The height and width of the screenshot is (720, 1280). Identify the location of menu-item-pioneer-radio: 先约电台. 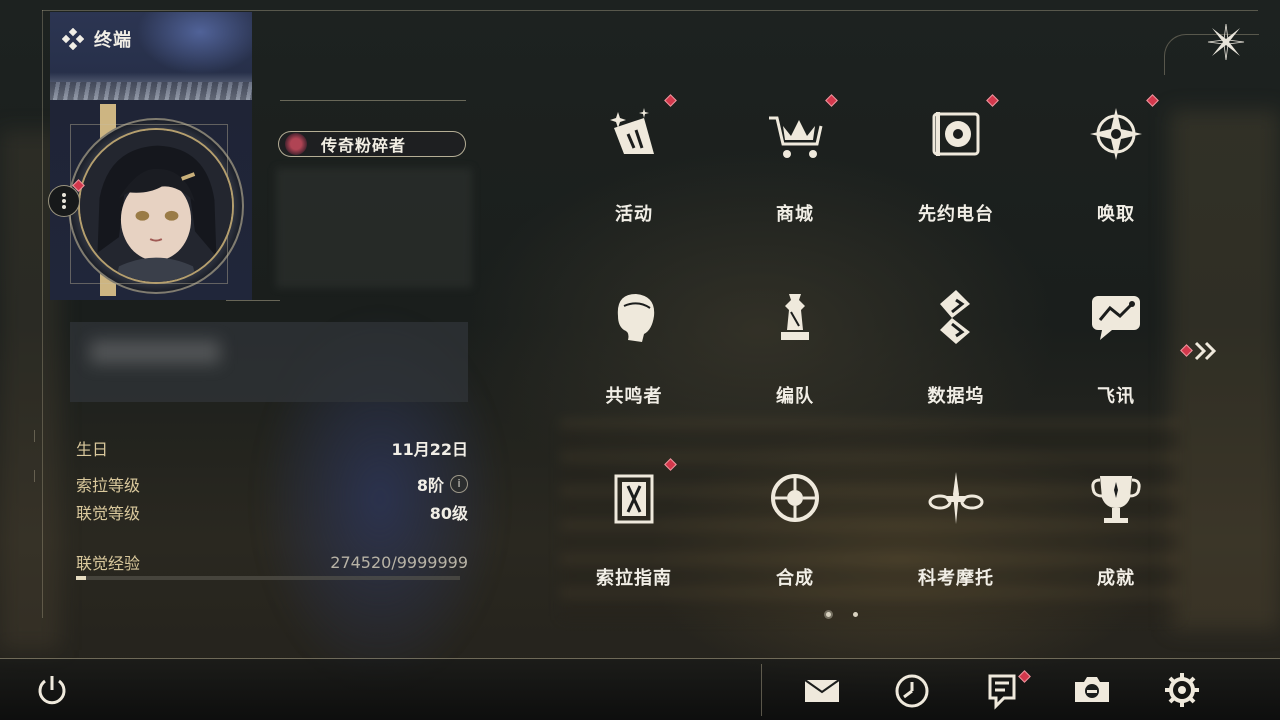
(956, 169).